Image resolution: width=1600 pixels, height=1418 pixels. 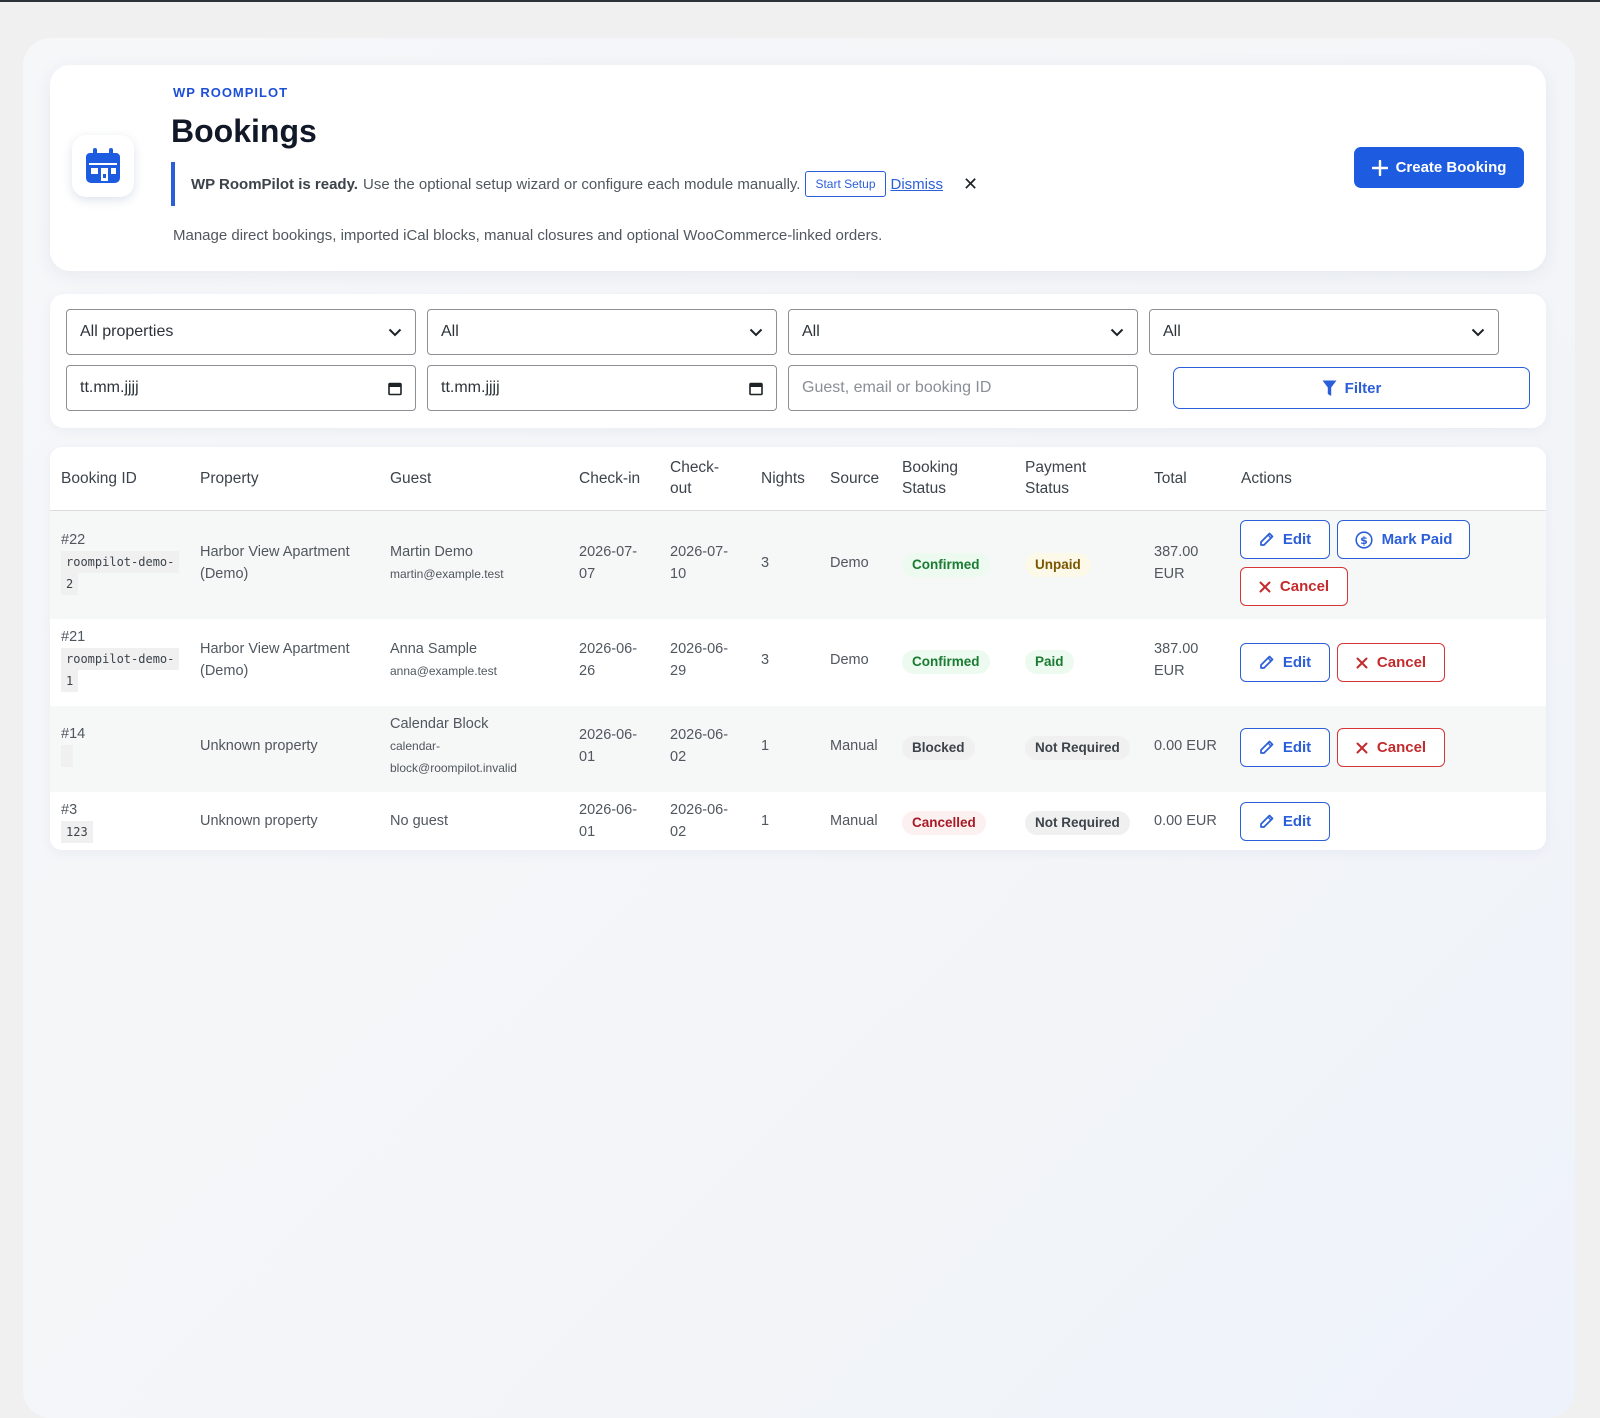 I want to click on payment-status-badge: Not Required, so click(x=1077, y=823).